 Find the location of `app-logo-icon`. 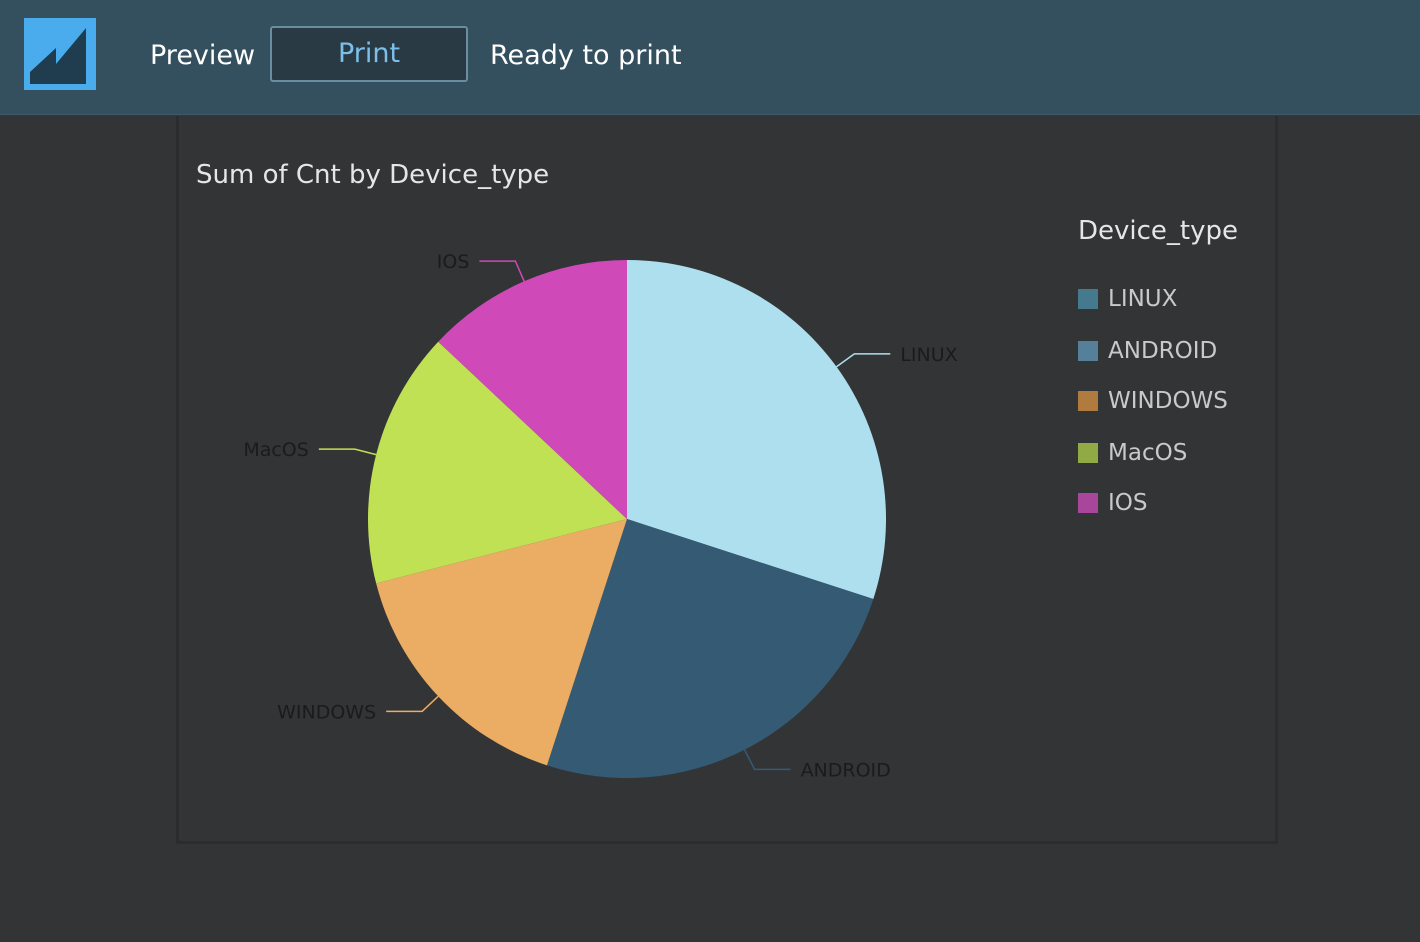

app-logo-icon is located at coordinates (60, 54).